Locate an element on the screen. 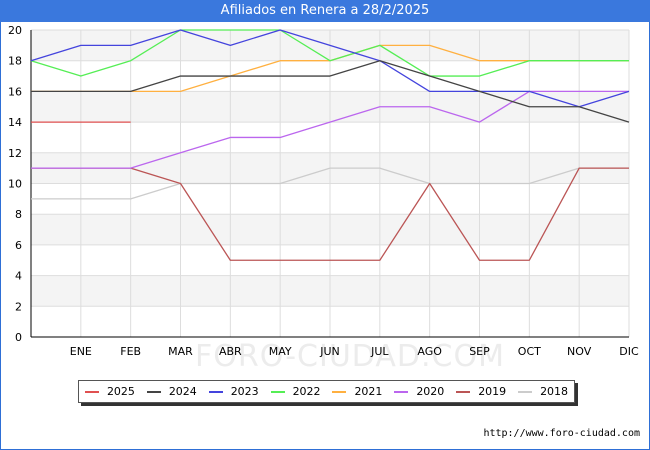 The image size is (650, 450). legend-label: 2023 is located at coordinates (244, 391).